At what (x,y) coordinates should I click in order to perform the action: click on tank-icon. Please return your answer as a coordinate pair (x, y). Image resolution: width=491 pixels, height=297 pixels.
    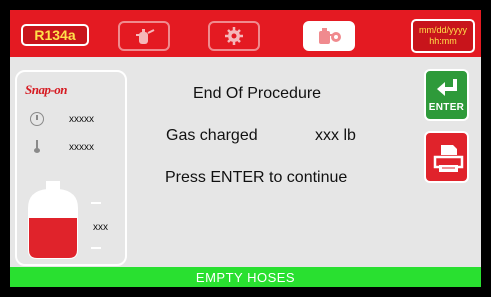
    Looking at the image, I should click on (53, 220).